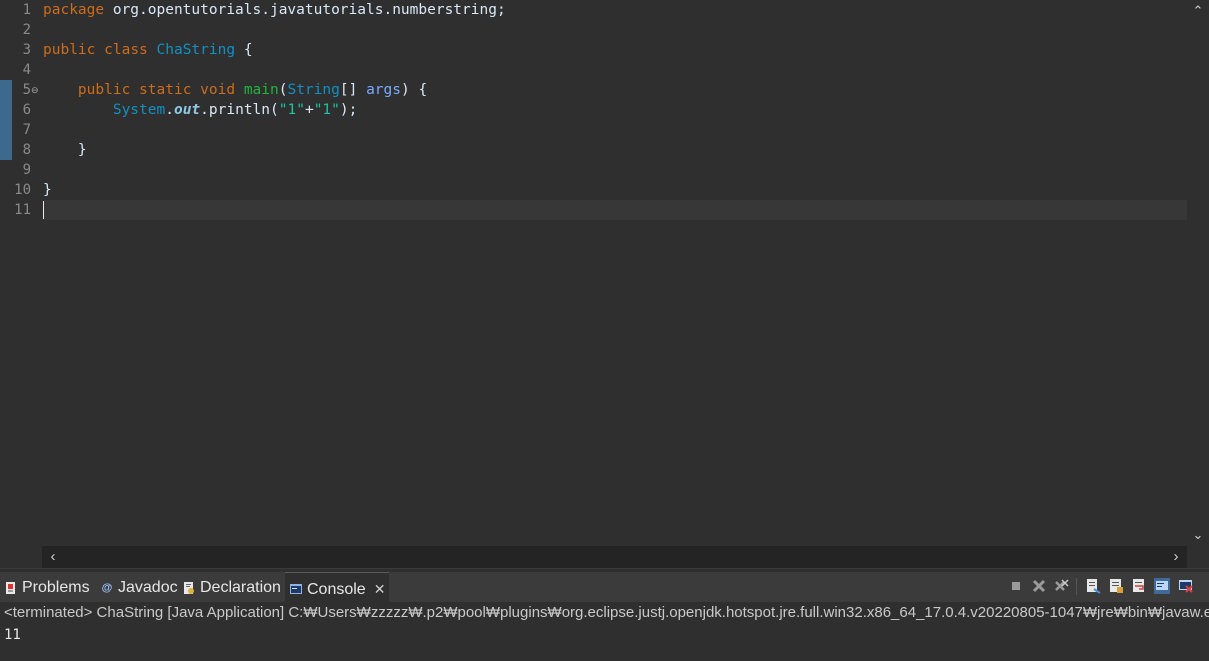  Describe the element at coordinates (74, 10) in the screenshot. I see `keyword: package` at that location.